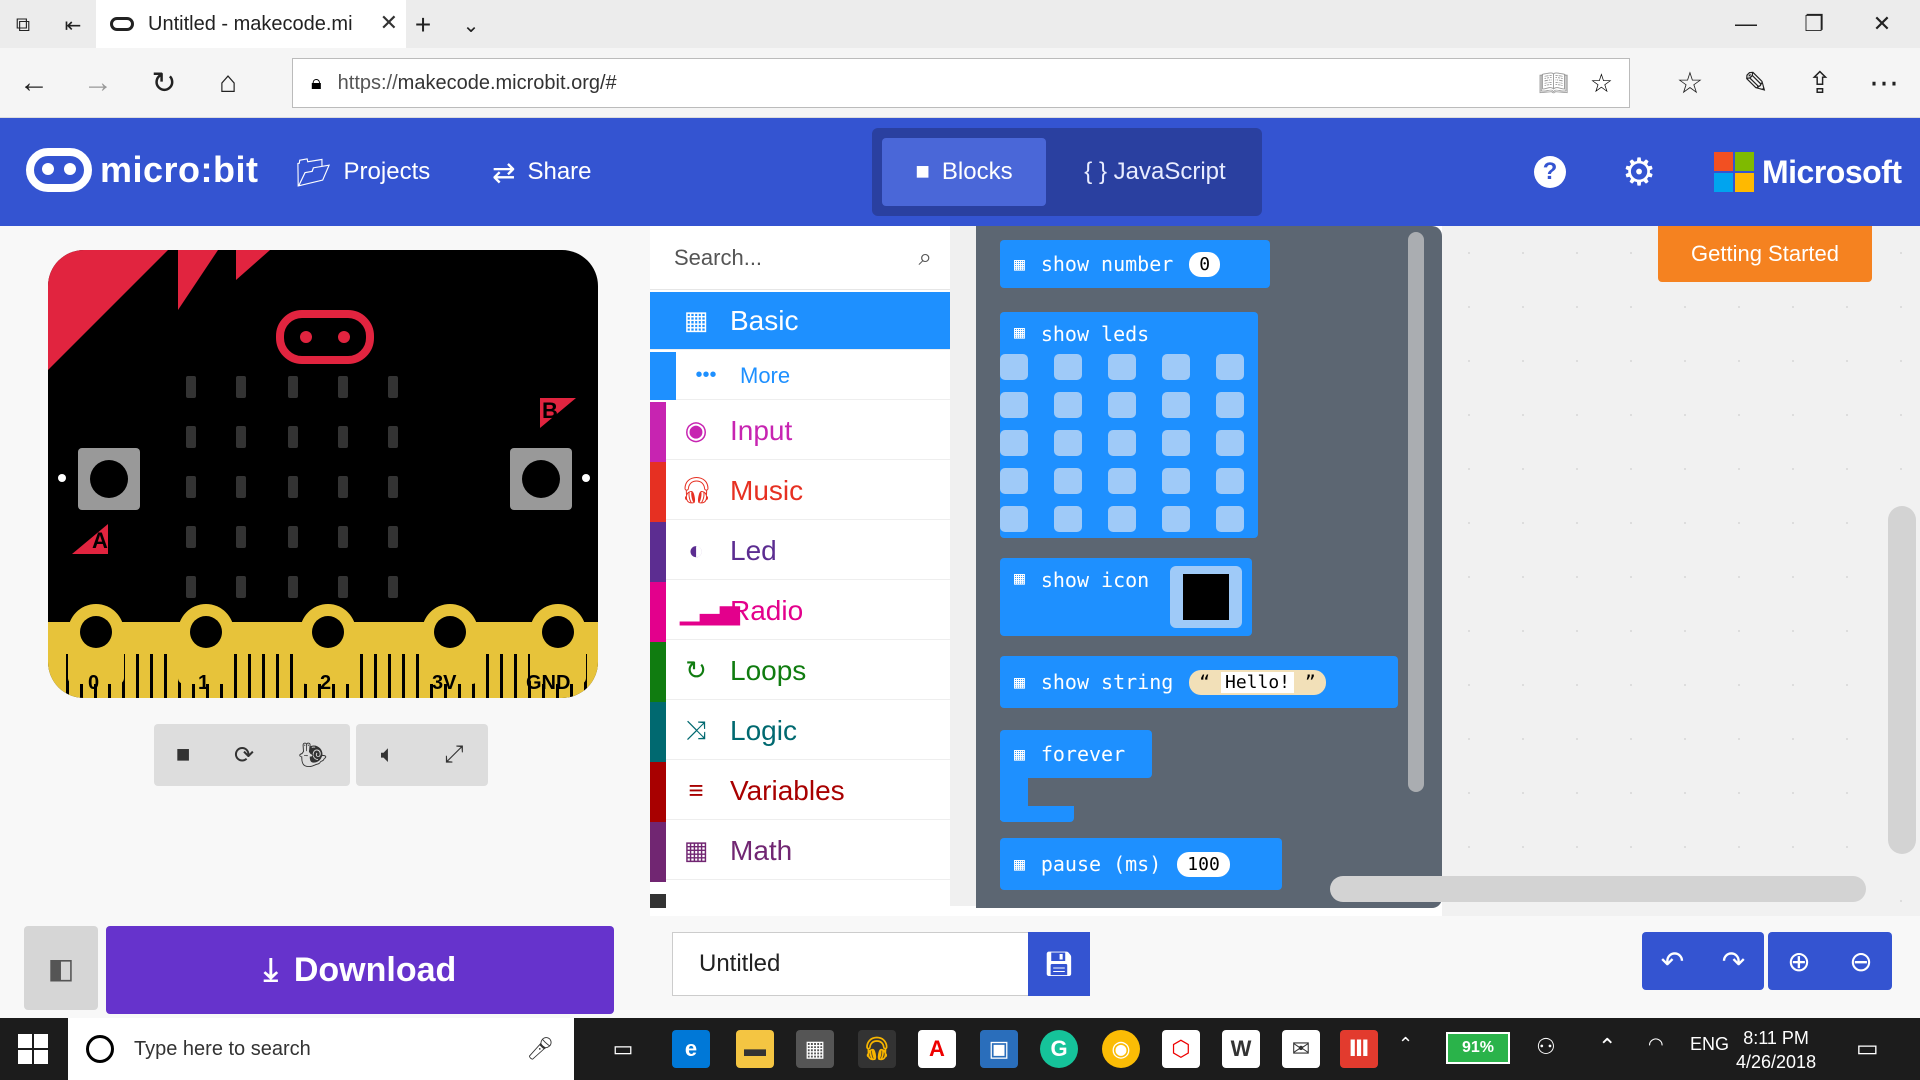 Image resolution: width=1920 pixels, height=1080 pixels. Describe the element at coordinates (1478, 1048) in the screenshot. I see `battery-indicator: 91%` at that location.